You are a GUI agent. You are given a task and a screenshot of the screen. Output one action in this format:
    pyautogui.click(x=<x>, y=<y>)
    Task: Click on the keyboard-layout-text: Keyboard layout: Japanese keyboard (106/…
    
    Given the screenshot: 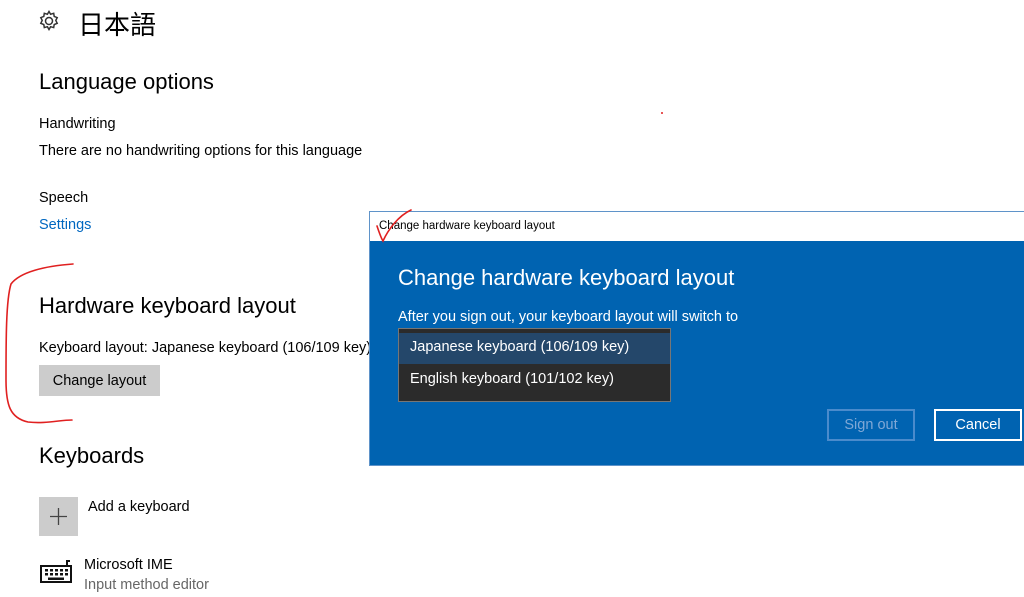 What is the action you would take?
    pyautogui.click(x=205, y=348)
    